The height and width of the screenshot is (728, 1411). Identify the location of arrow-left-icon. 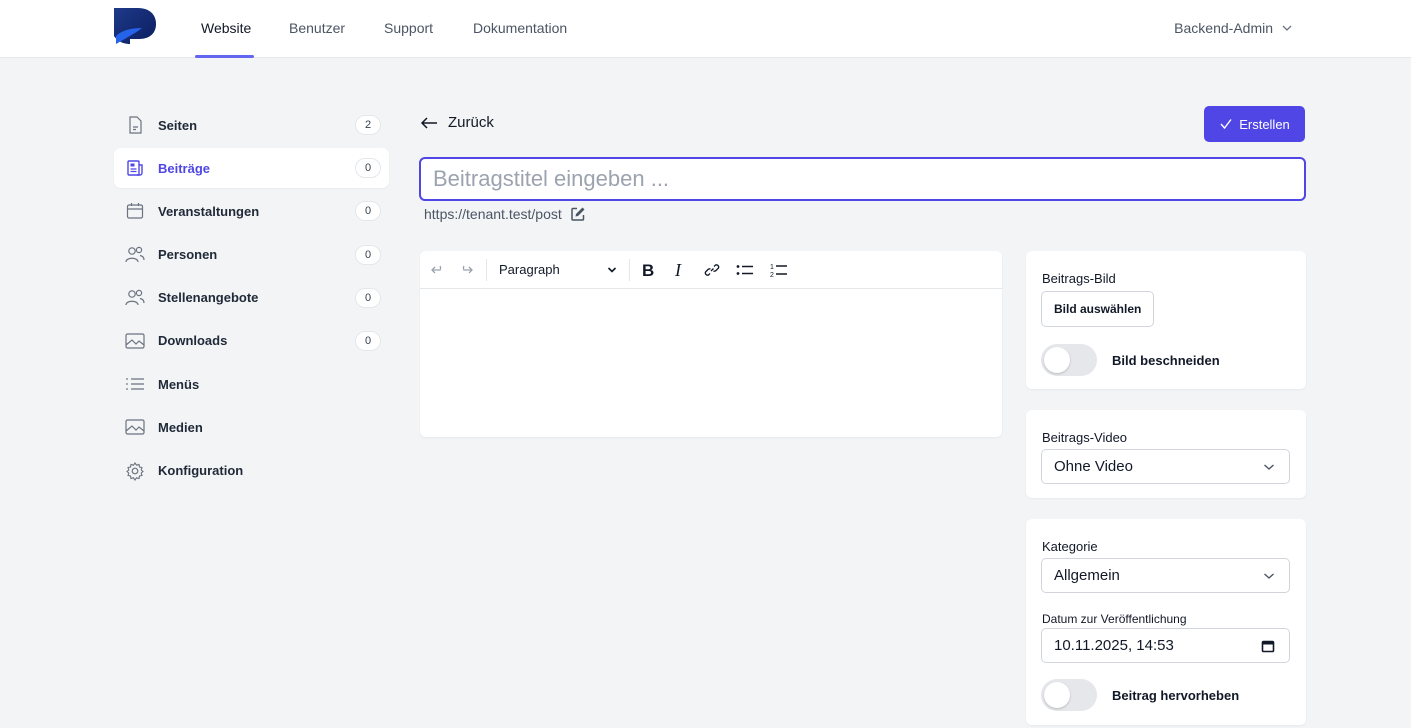
(428, 122).